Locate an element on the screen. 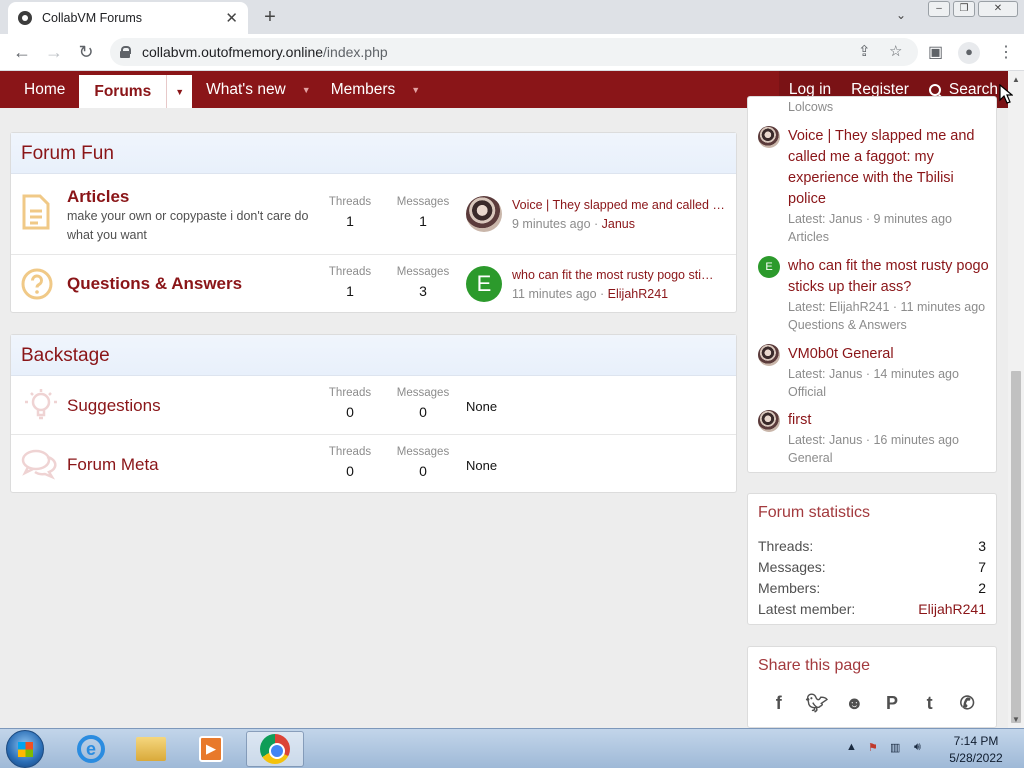 The height and width of the screenshot is (768, 1024). last-post-user: ElijahR241 is located at coordinates (638, 294).